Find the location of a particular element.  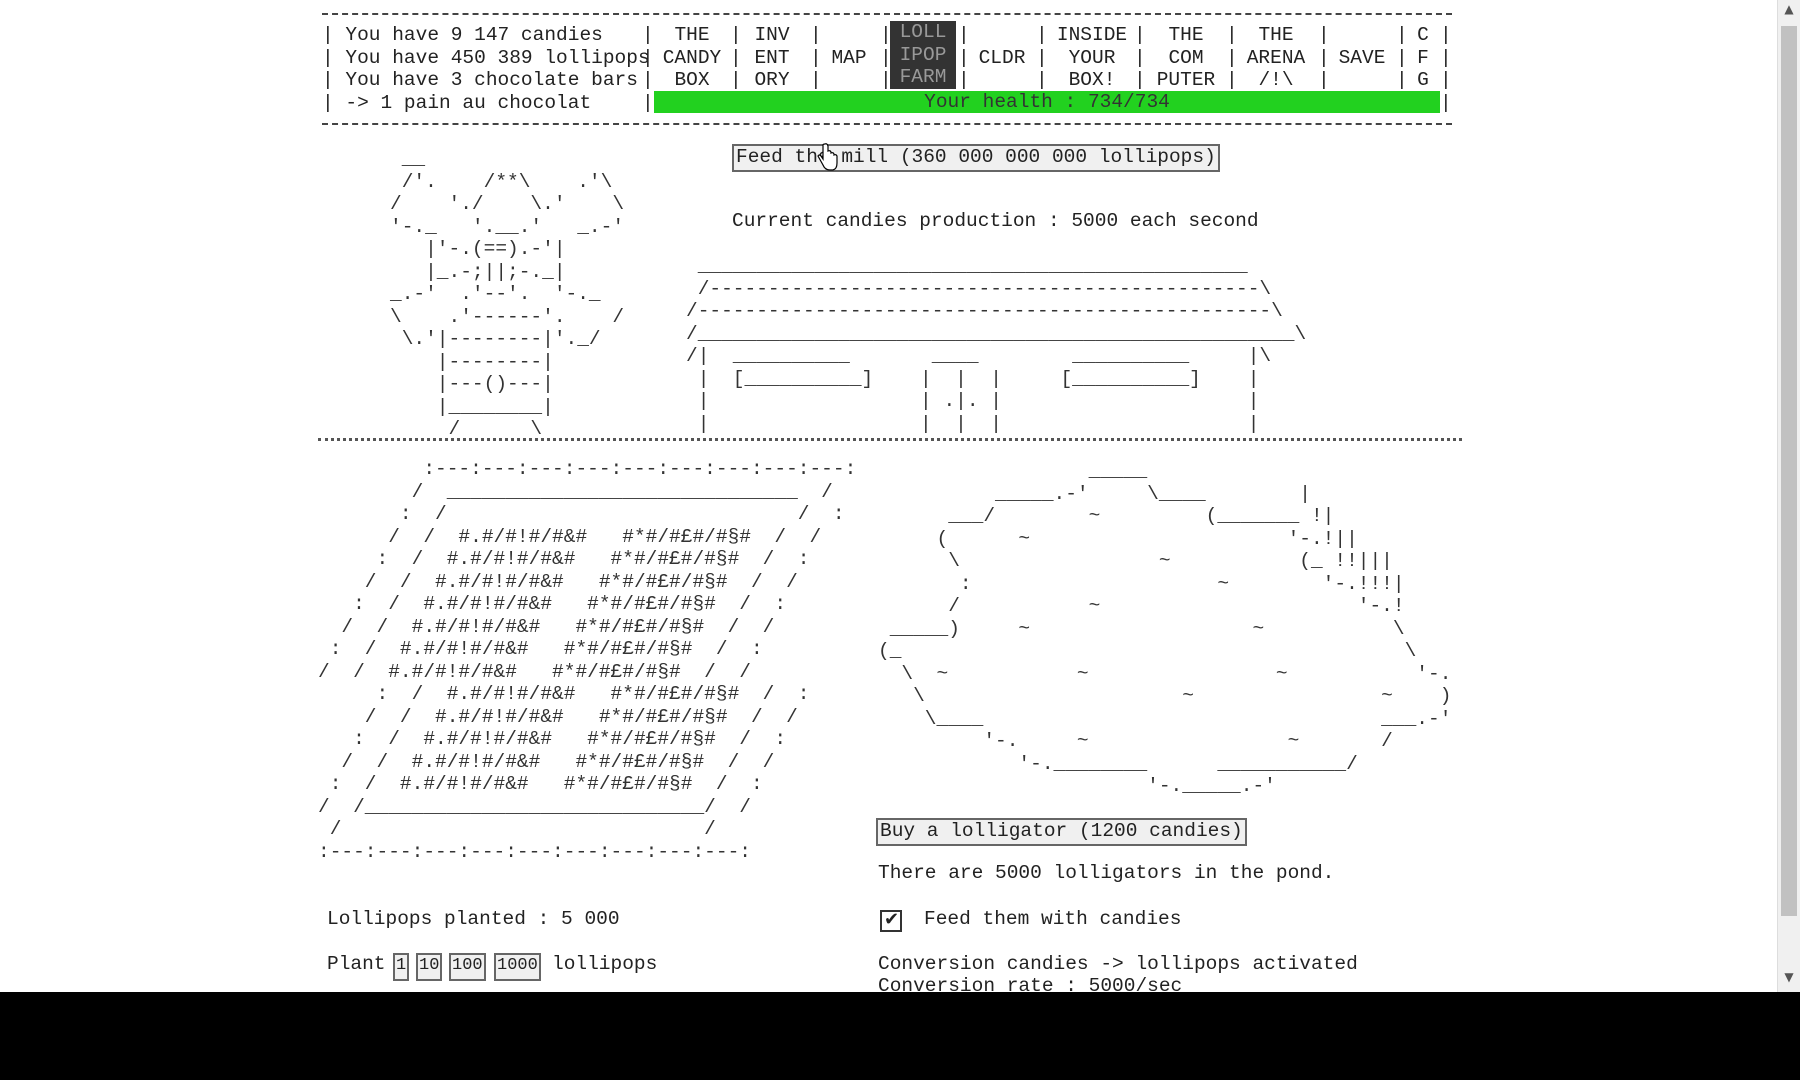

pain-au-chocolat-count: | -> 1 pain au chocolat is located at coordinates (457, 102).